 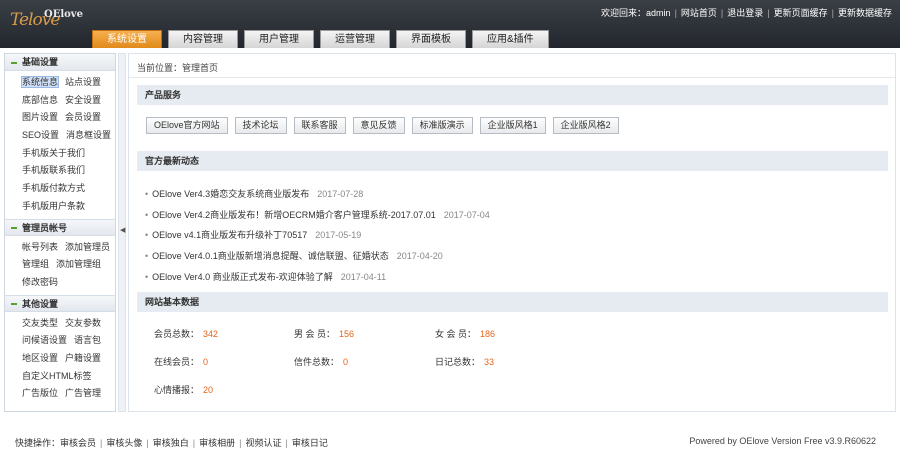 I want to click on sidebar-item-message-box: 消息框设置, so click(x=88, y=135).